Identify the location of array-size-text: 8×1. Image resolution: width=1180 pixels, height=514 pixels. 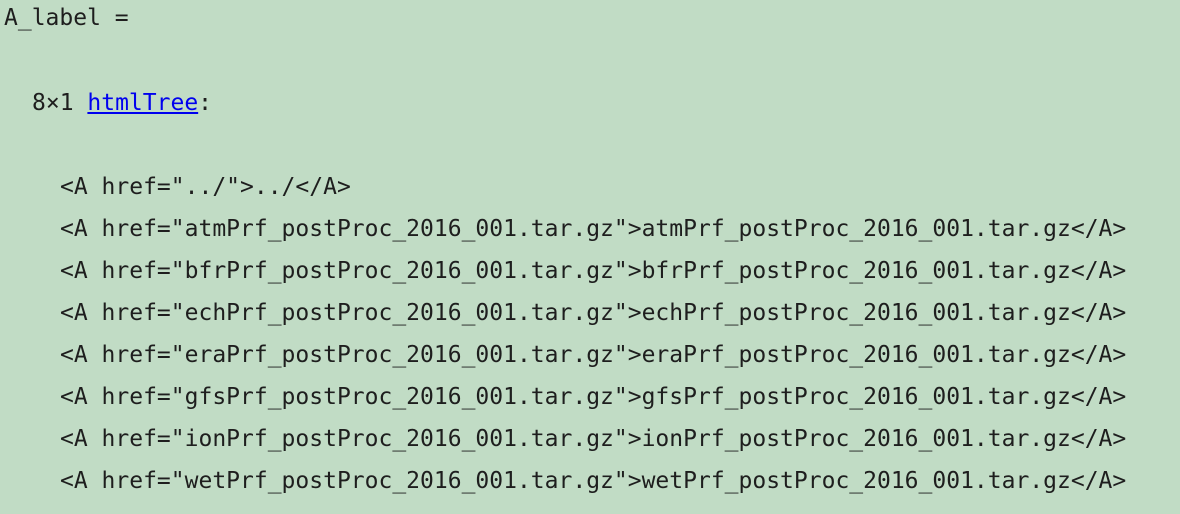
(60, 103).